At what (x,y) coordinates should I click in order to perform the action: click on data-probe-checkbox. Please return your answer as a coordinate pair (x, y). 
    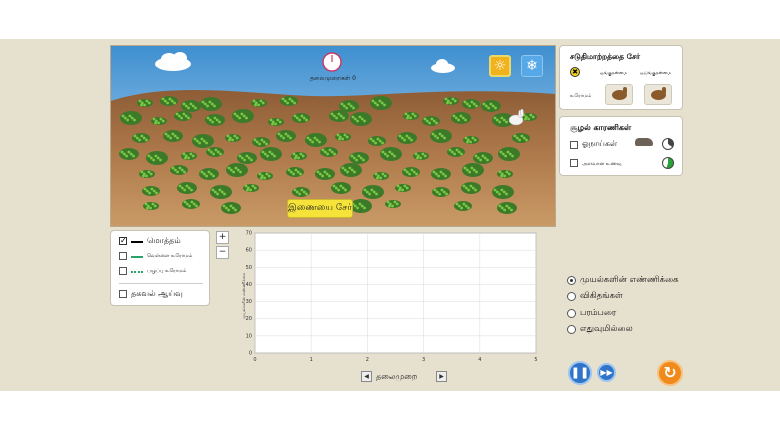
    Looking at the image, I should click on (123, 294).